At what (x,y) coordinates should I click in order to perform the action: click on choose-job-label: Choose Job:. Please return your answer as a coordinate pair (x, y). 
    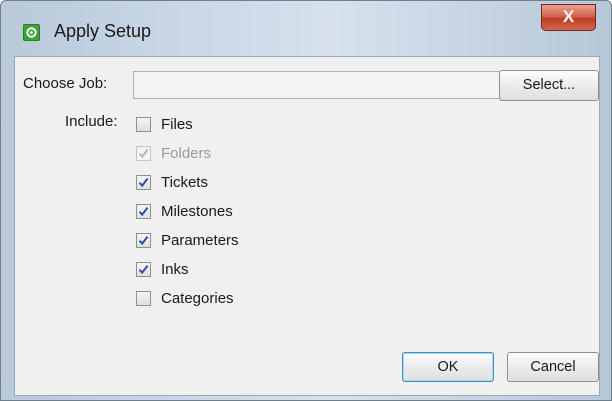
    Looking at the image, I should click on (65, 83).